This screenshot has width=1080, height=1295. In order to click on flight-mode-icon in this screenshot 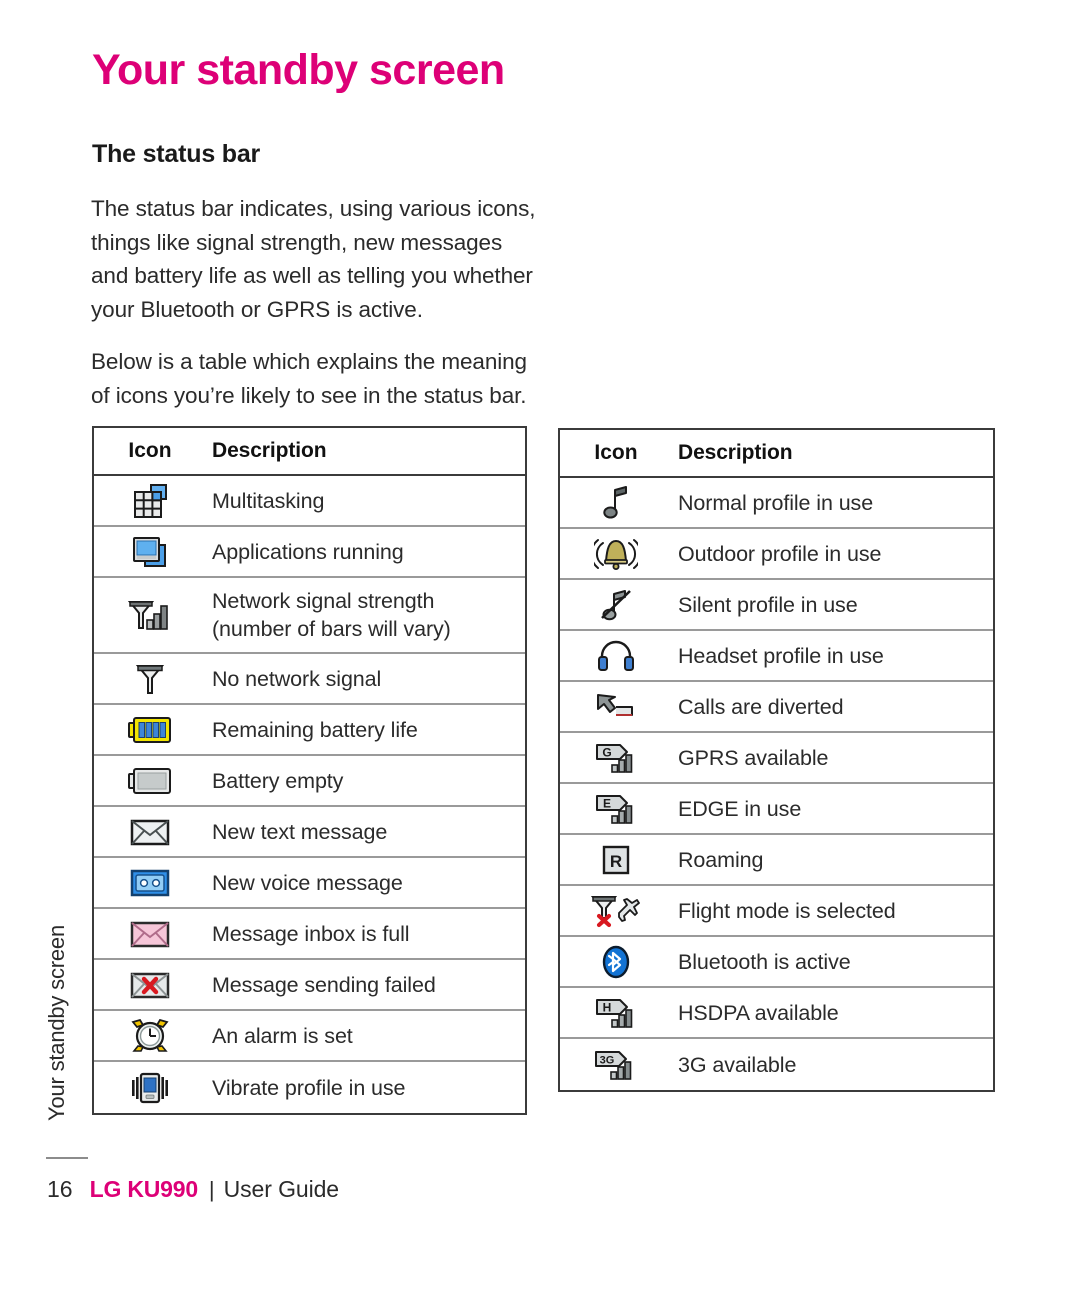, I will do `click(615, 911)`.